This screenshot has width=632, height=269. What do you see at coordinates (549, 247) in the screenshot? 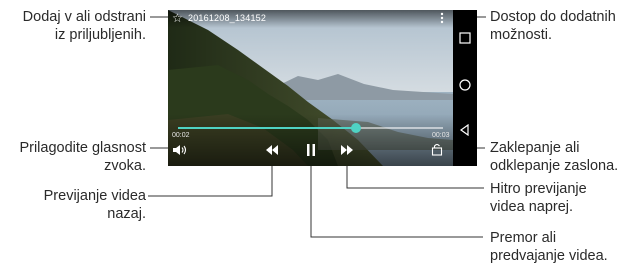
I see `callout-pause: Premor ali predvajanje videa.` at bounding box center [549, 247].